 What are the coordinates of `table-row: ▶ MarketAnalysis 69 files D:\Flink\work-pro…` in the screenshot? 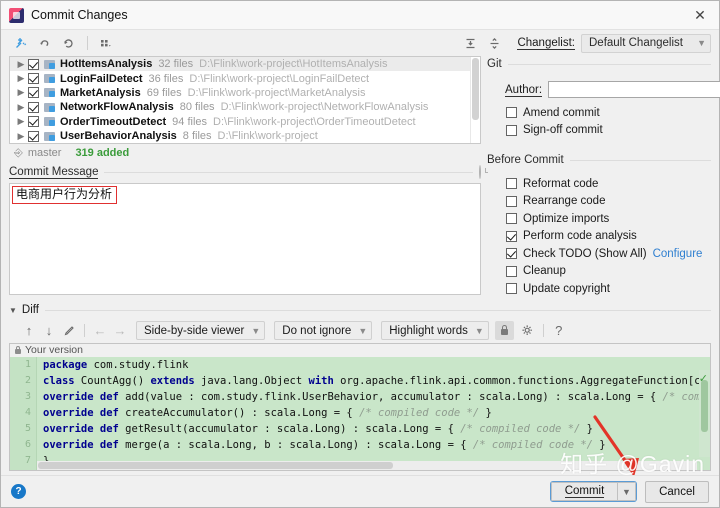 It's located at (245, 93).